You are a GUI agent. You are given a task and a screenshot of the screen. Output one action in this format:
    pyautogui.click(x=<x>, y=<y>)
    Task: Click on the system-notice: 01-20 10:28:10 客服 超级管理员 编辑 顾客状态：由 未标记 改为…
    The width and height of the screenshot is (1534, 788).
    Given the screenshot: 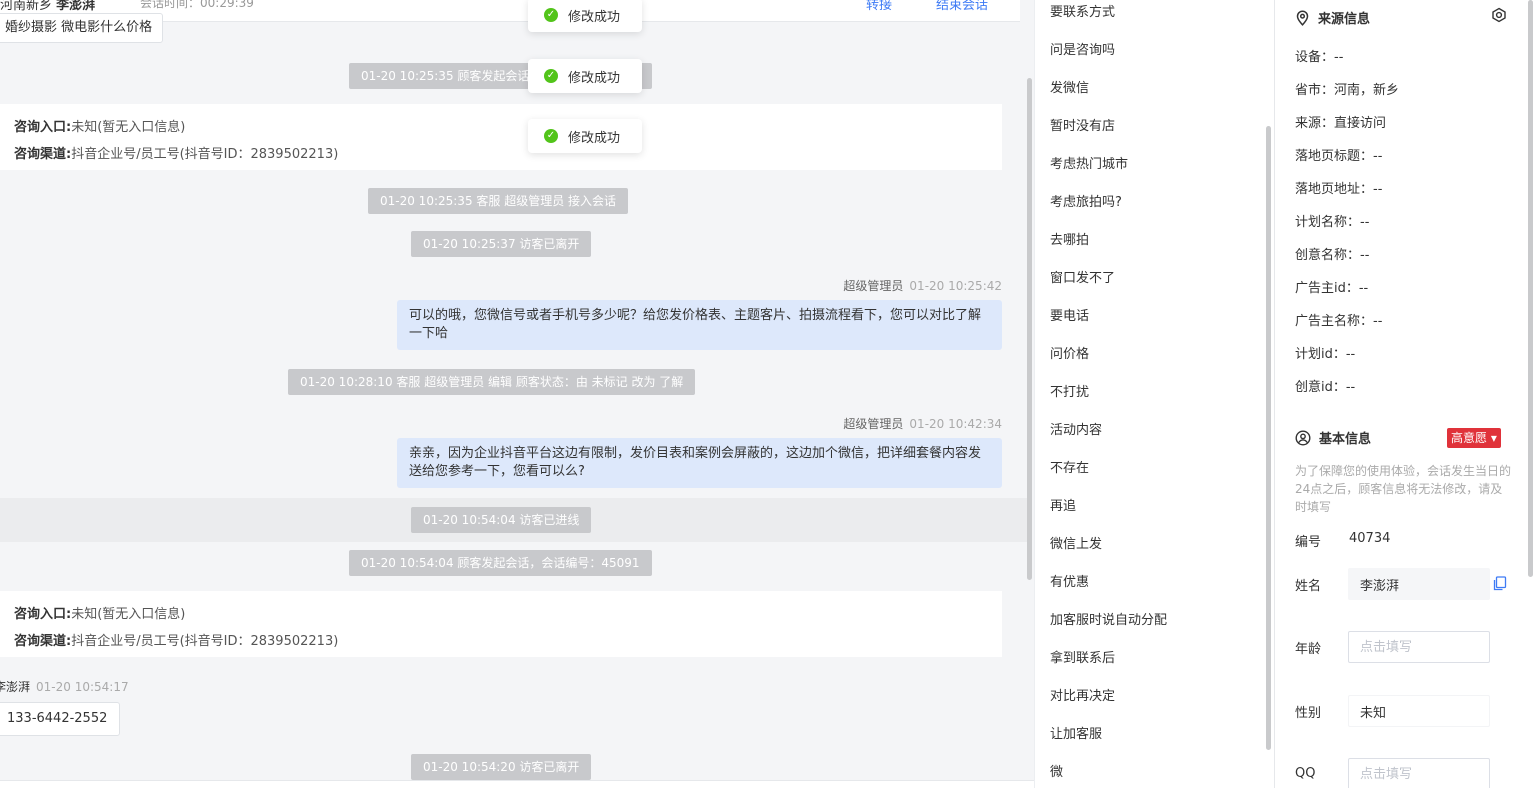 What is the action you would take?
    pyautogui.click(x=492, y=382)
    